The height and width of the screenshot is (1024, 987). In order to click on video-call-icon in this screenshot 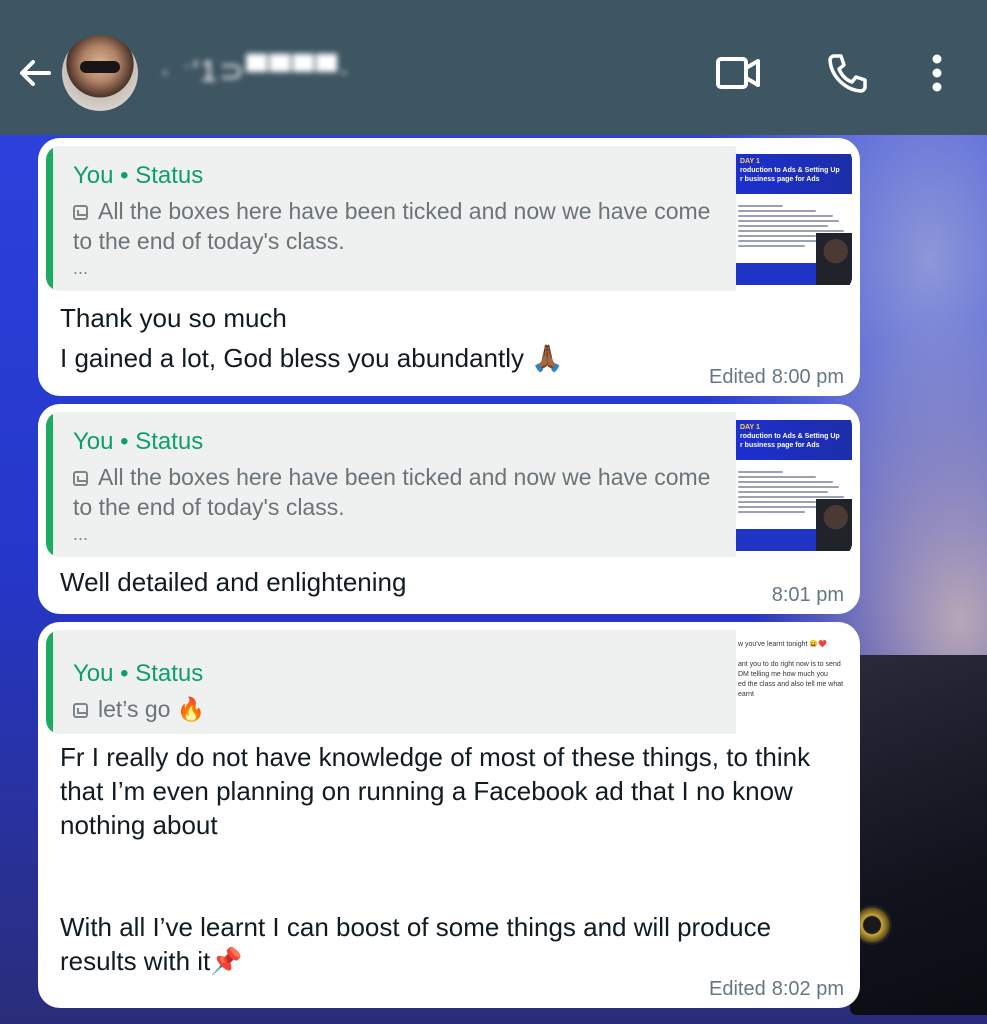, I will do `click(738, 73)`.